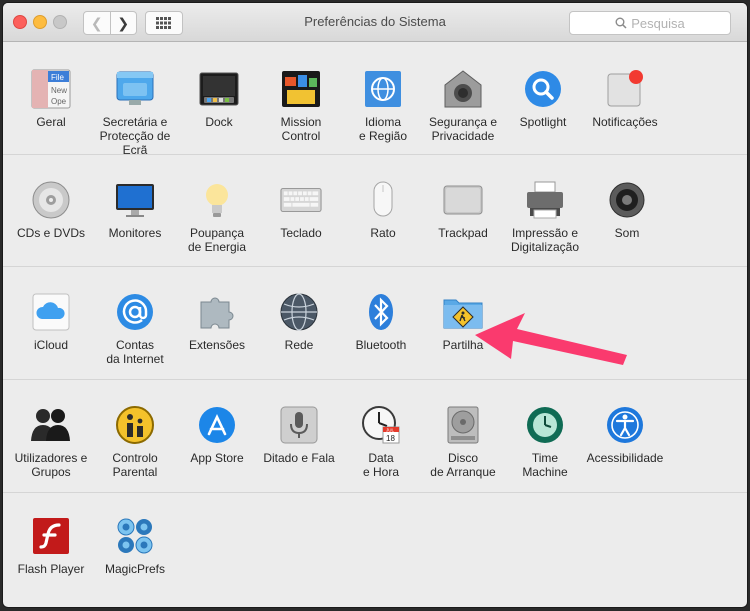  Describe the element at coordinates (51, 345) in the screenshot. I see `pref-label: iCloud` at that location.